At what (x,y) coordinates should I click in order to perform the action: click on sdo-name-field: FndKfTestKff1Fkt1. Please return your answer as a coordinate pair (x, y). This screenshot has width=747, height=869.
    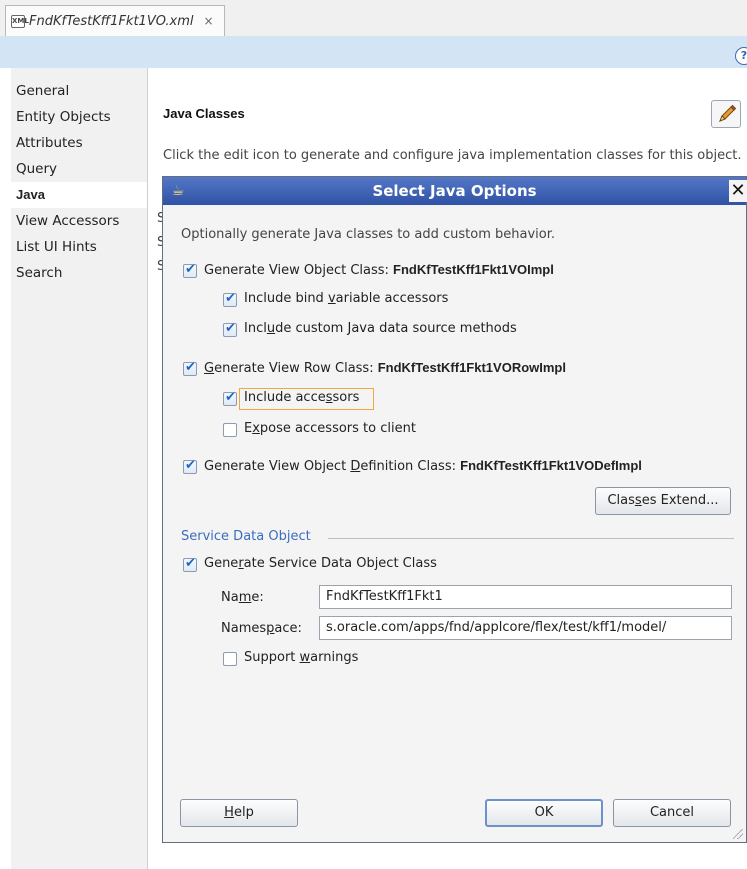
    Looking at the image, I should click on (525, 597).